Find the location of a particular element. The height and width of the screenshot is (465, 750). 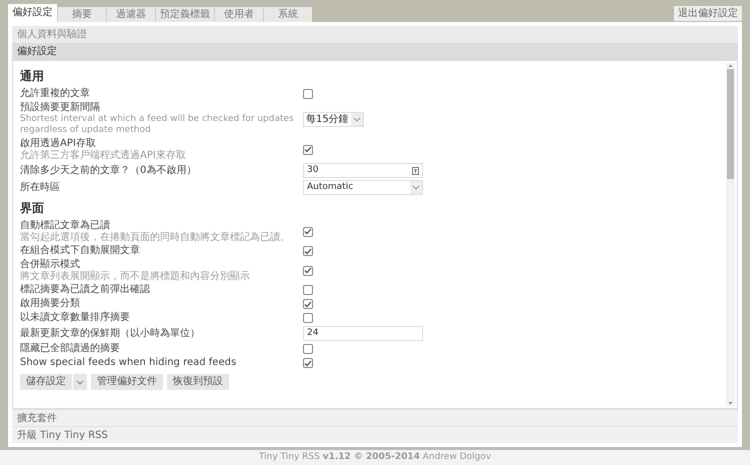

accordion-header: 升級 Tiny Tiny RSS is located at coordinates (375, 434).